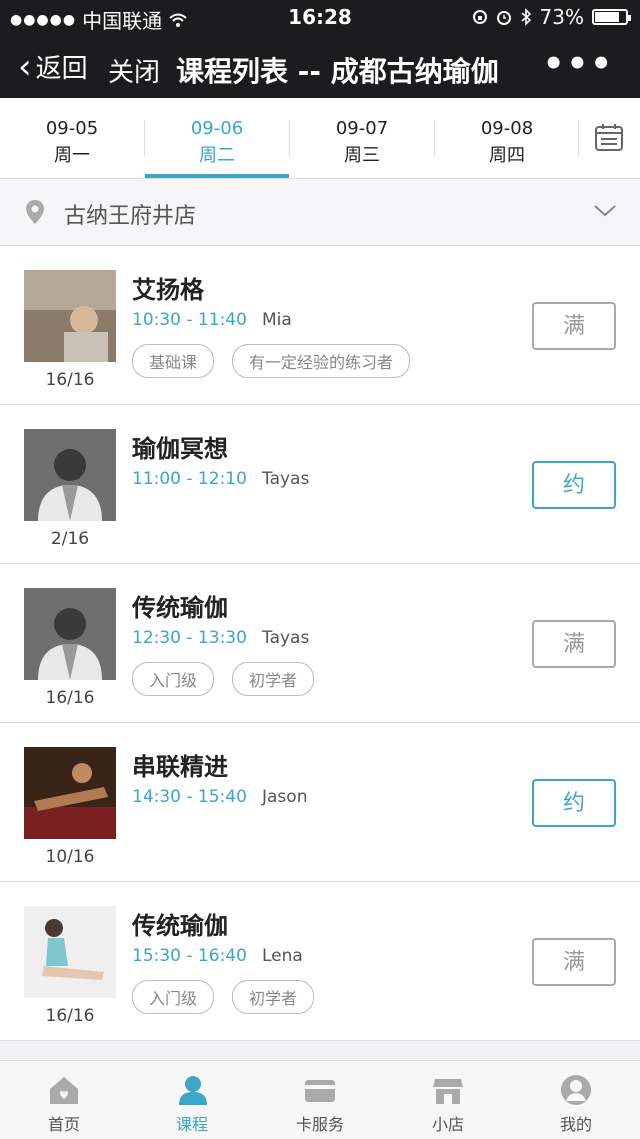  I want to click on date-tab-0908: 09-08 周四, so click(507, 138).